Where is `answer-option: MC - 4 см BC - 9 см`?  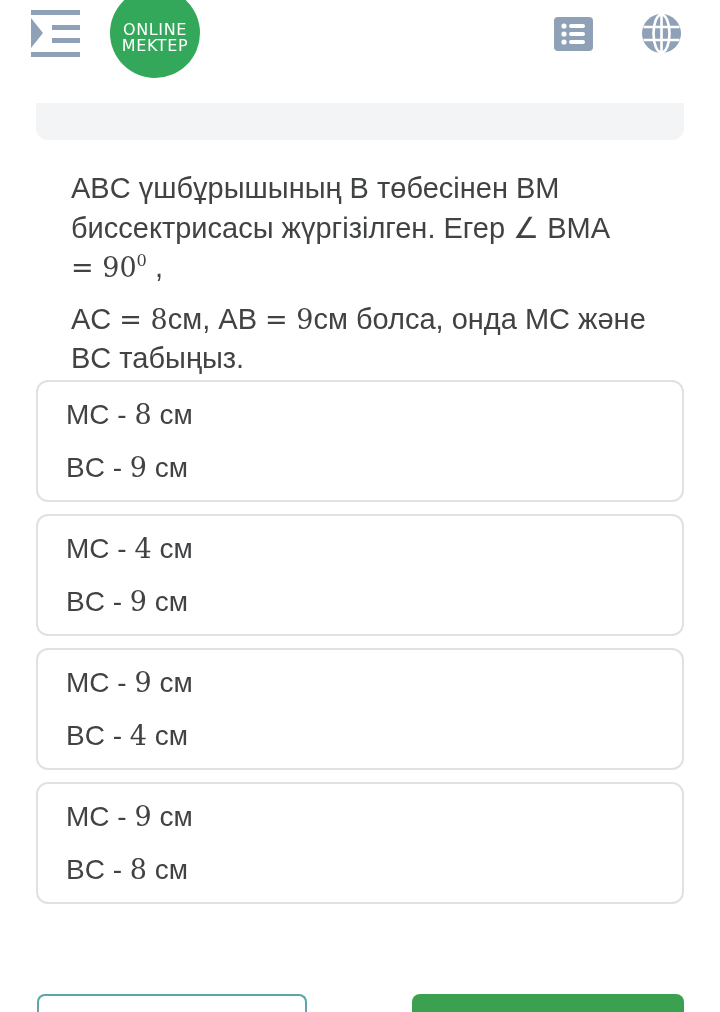 answer-option: MC - 4 см BC - 9 см is located at coordinates (360, 574).